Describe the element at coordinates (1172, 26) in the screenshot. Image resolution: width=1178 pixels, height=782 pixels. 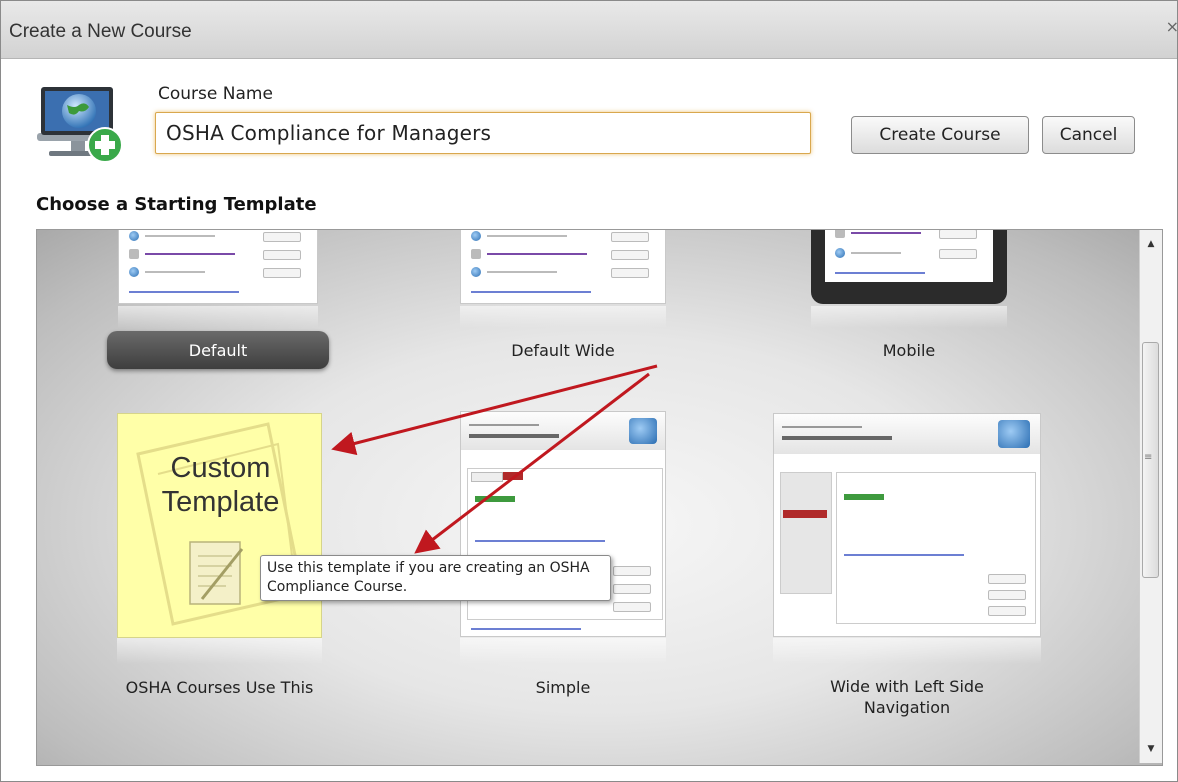
I see `close-icon: ×` at that location.